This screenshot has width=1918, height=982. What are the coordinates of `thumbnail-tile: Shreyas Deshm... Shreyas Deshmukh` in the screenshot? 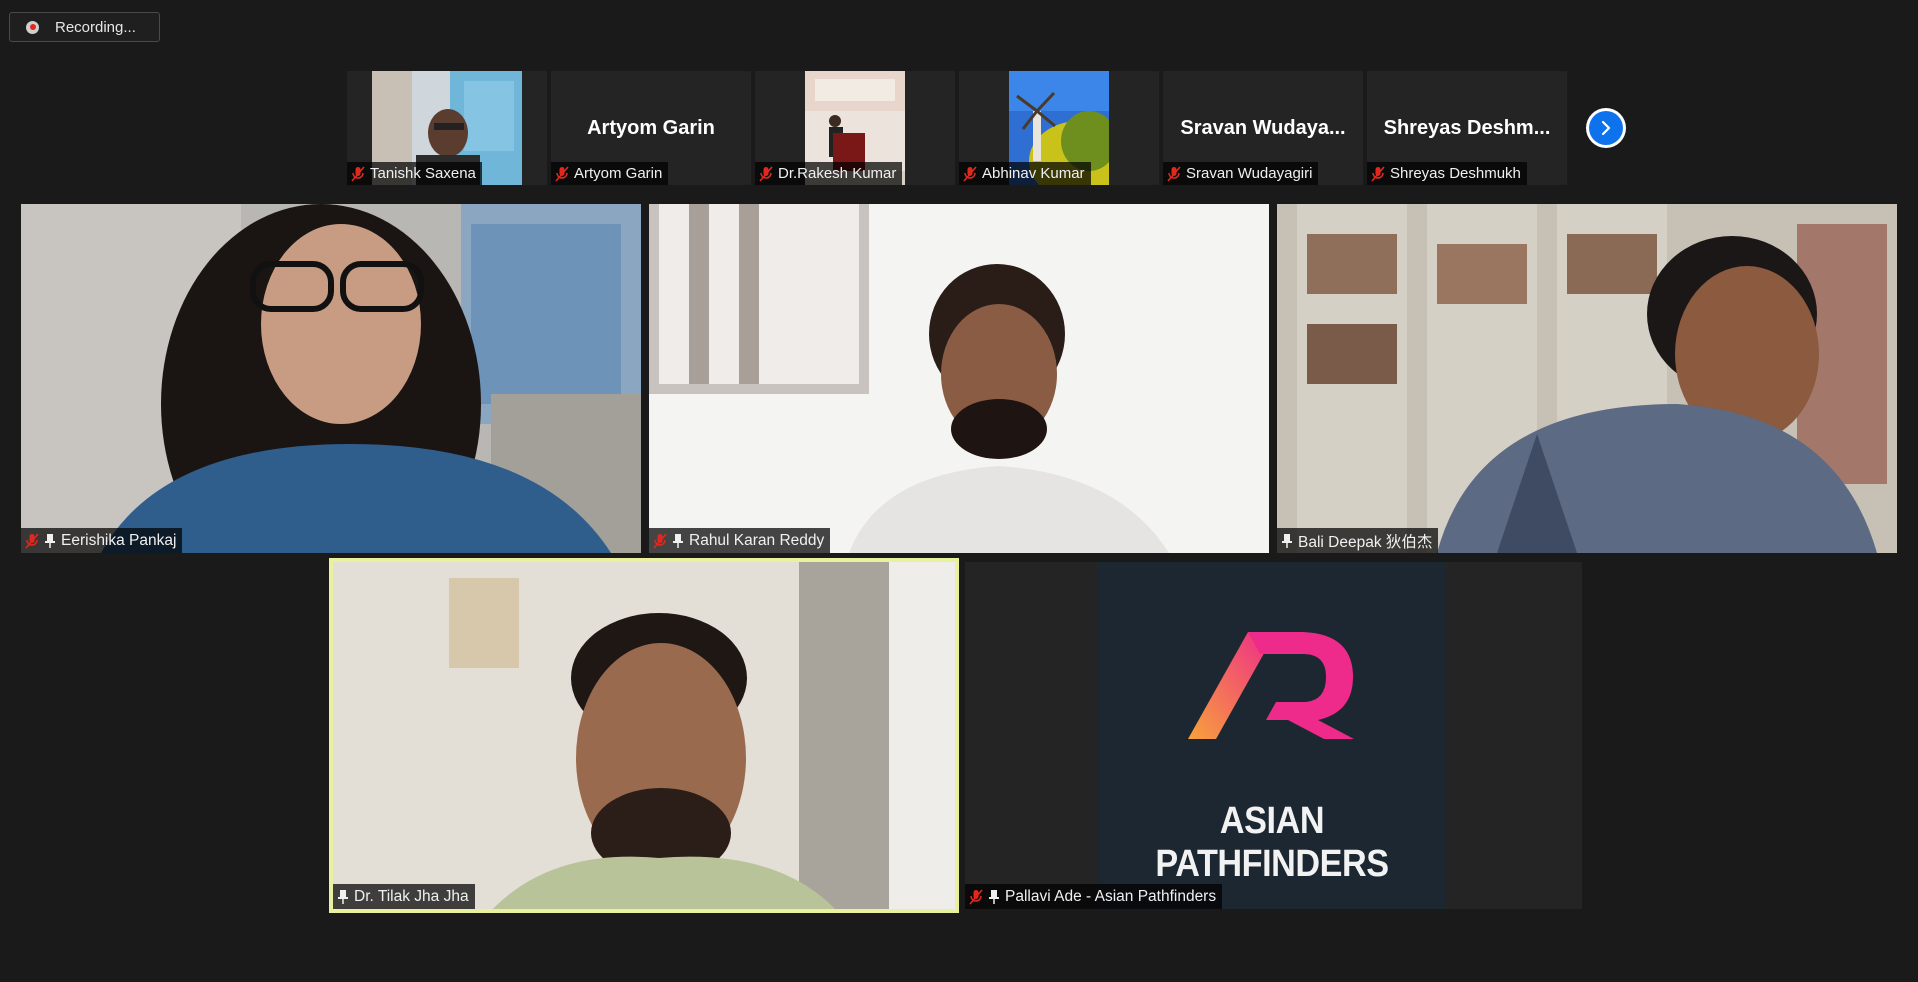 It's located at (1467, 128).